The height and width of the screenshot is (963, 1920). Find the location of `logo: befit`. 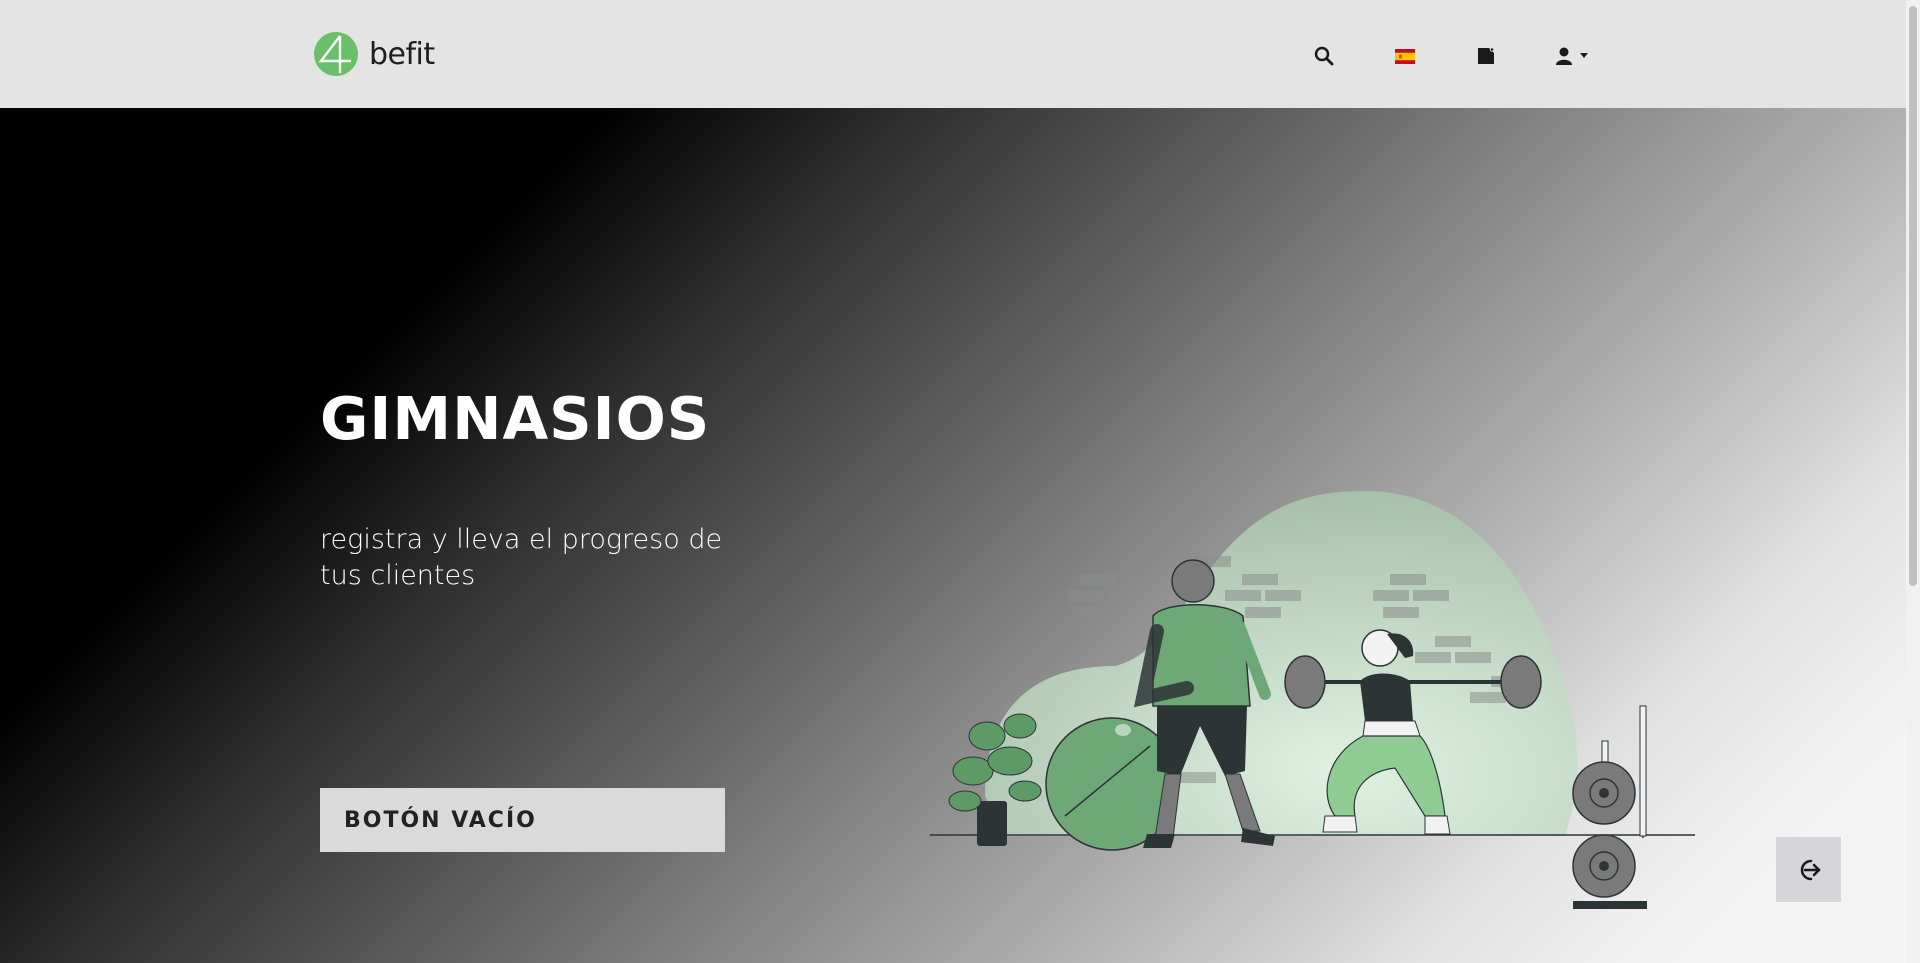

logo: befit is located at coordinates (374, 54).